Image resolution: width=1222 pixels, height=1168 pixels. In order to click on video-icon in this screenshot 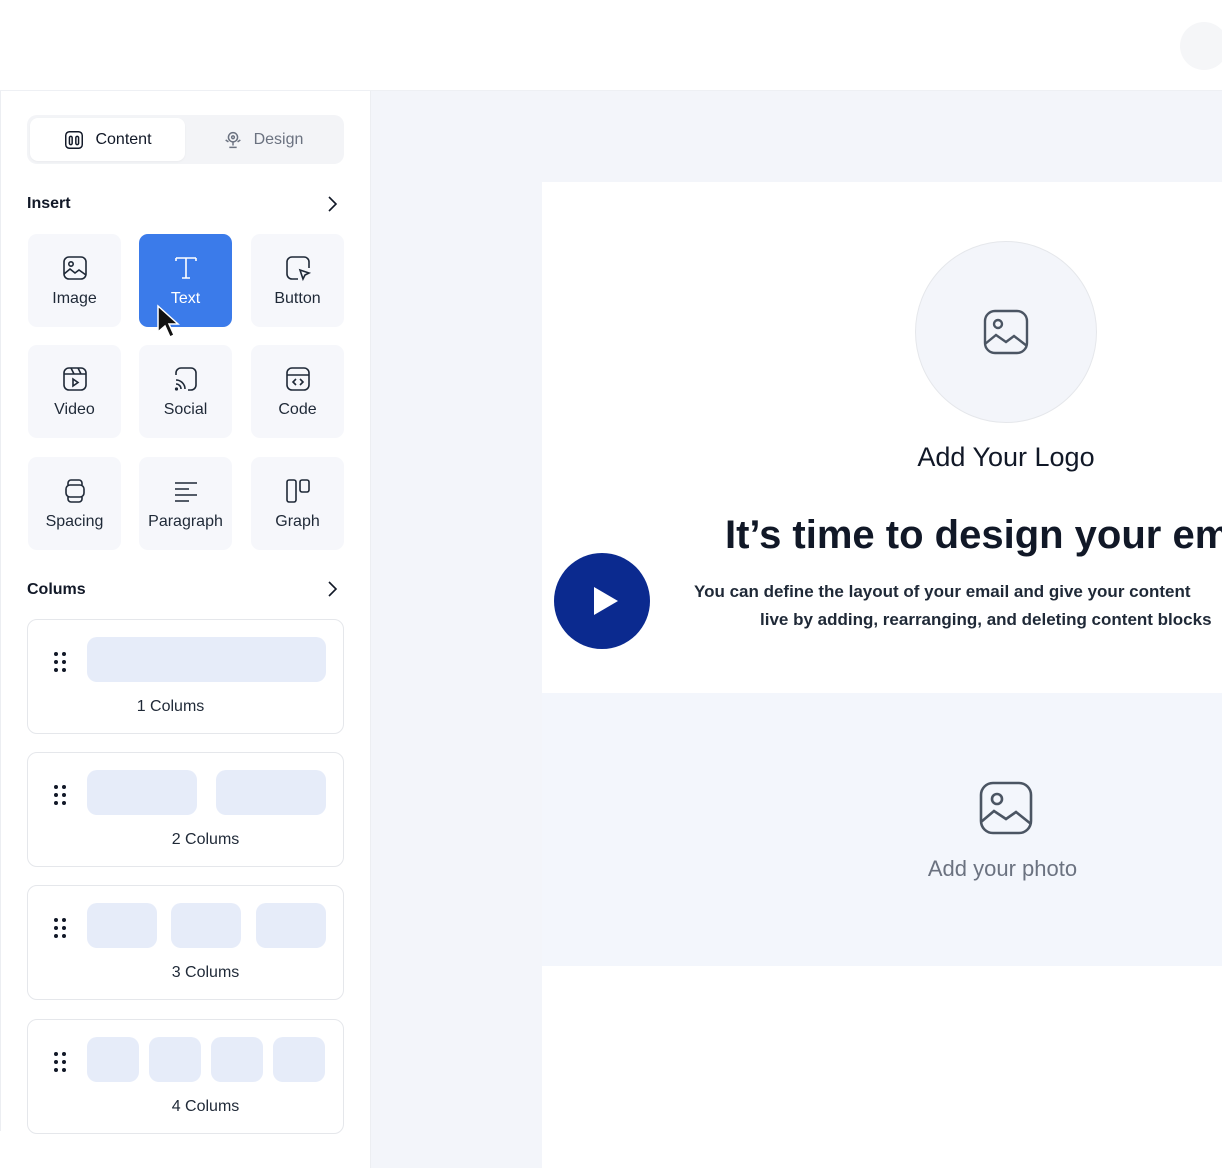, I will do `click(74, 378)`.